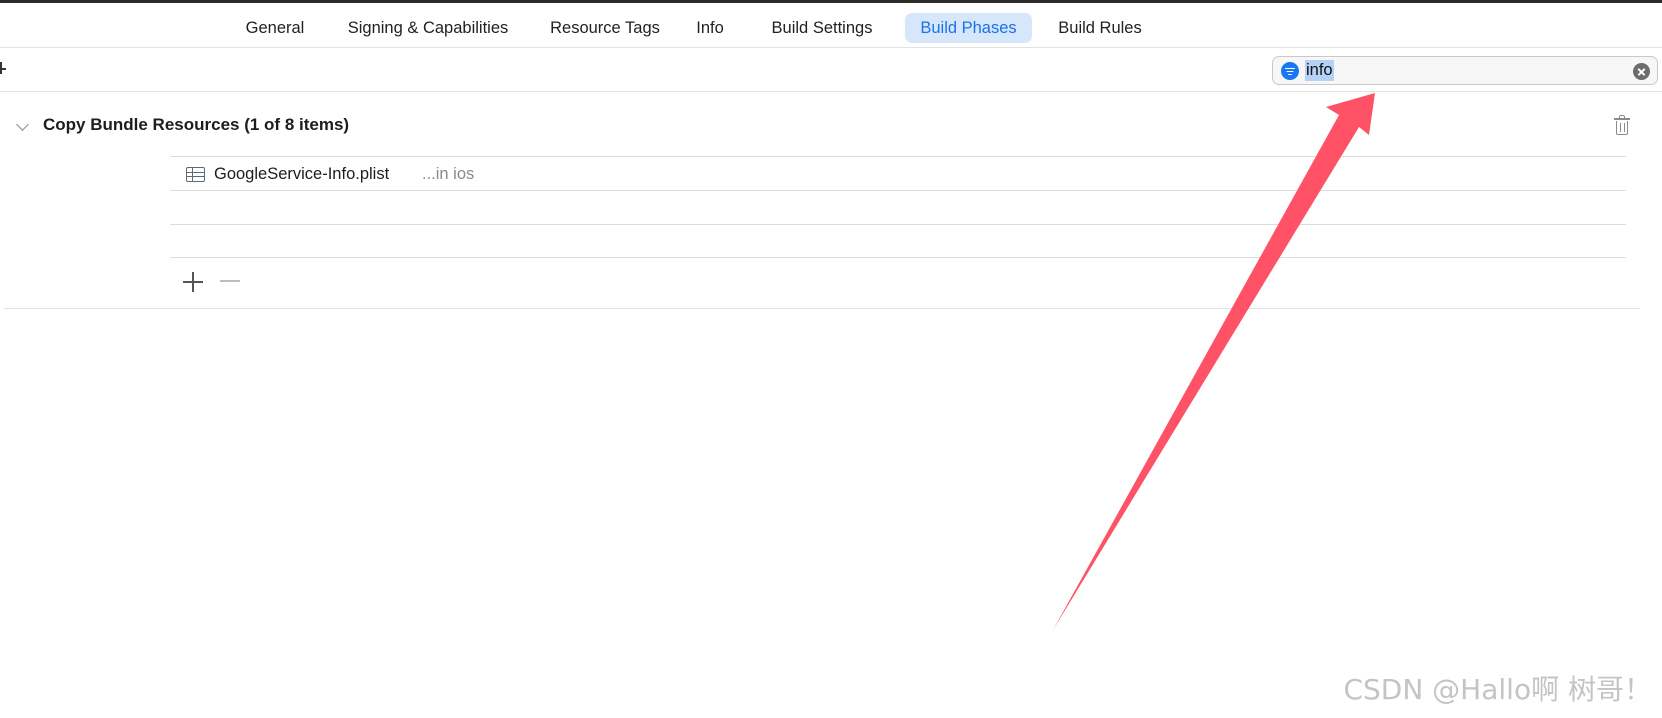 The width and height of the screenshot is (1662, 718). What do you see at coordinates (196, 125) in the screenshot?
I see `phase-title: Copy Bundle Resources (1 of 8 items)` at bounding box center [196, 125].